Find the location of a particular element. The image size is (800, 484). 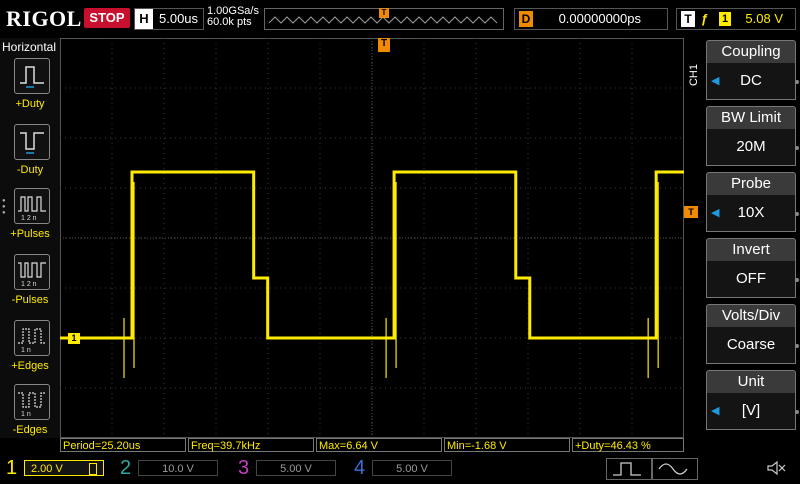

neg-edges-icon: 1 n is located at coordinates (32, 405).